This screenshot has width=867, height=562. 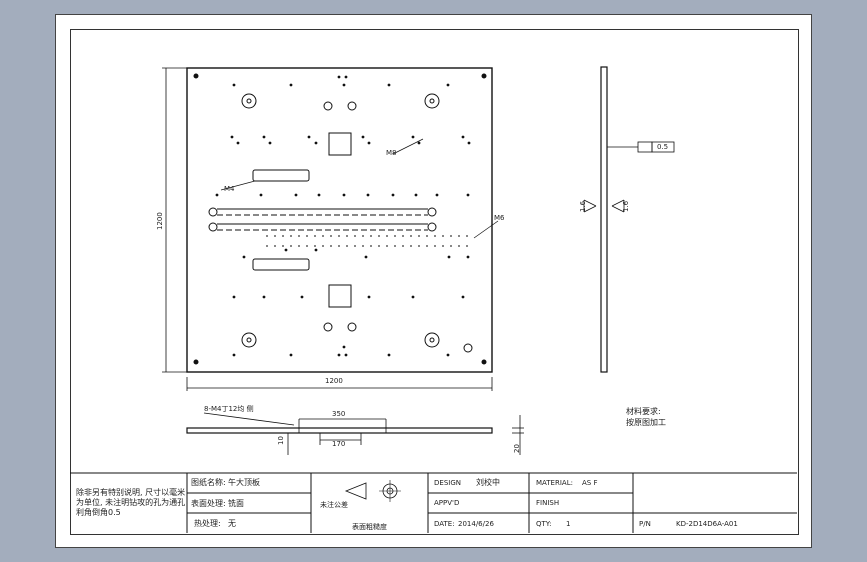 What do you see at coordinates (554, 483) in the screenshot?
I see `material-label: MATERIAL:` at bounding box center [554, 483].